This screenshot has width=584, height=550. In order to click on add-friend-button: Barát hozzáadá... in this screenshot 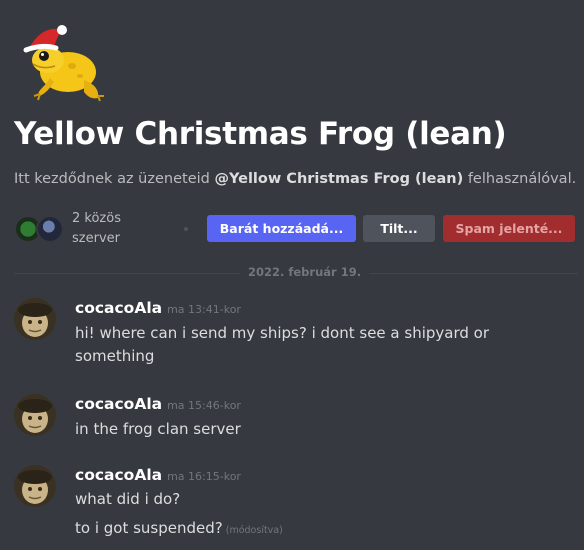, I will do `click(281, 228)`.